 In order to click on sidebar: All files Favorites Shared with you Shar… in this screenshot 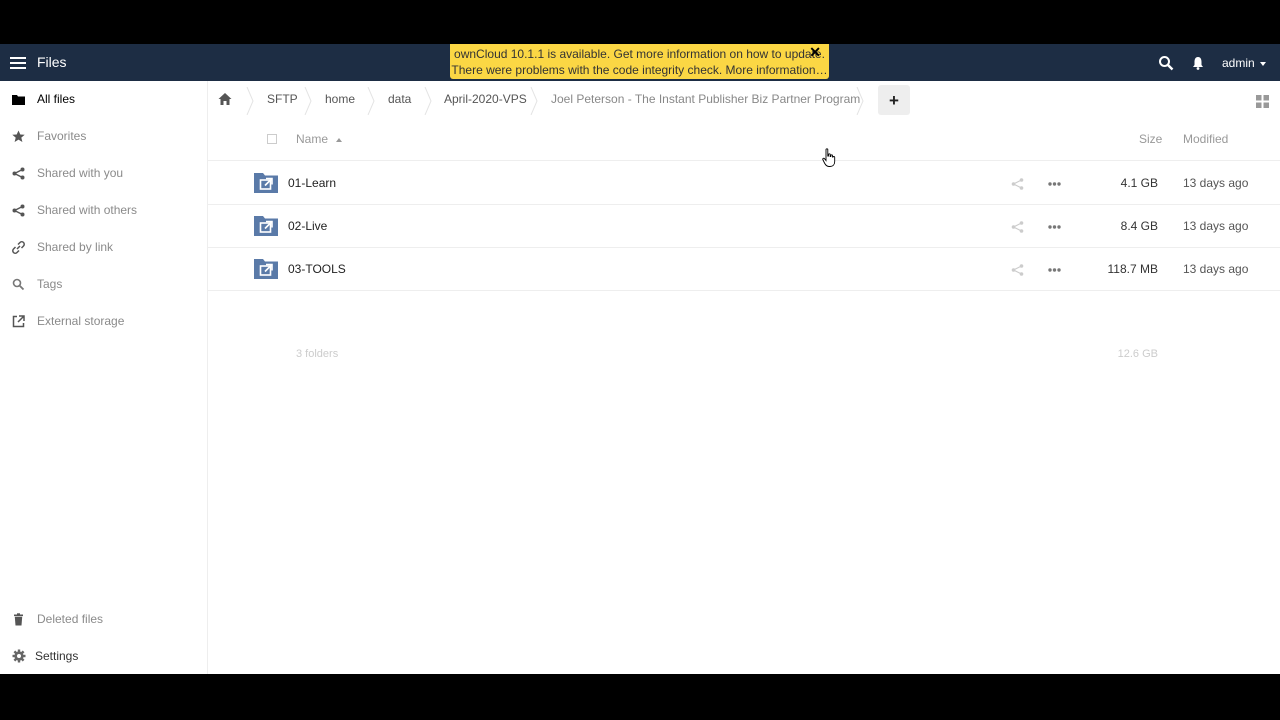, I will do `click(104, 377)`.